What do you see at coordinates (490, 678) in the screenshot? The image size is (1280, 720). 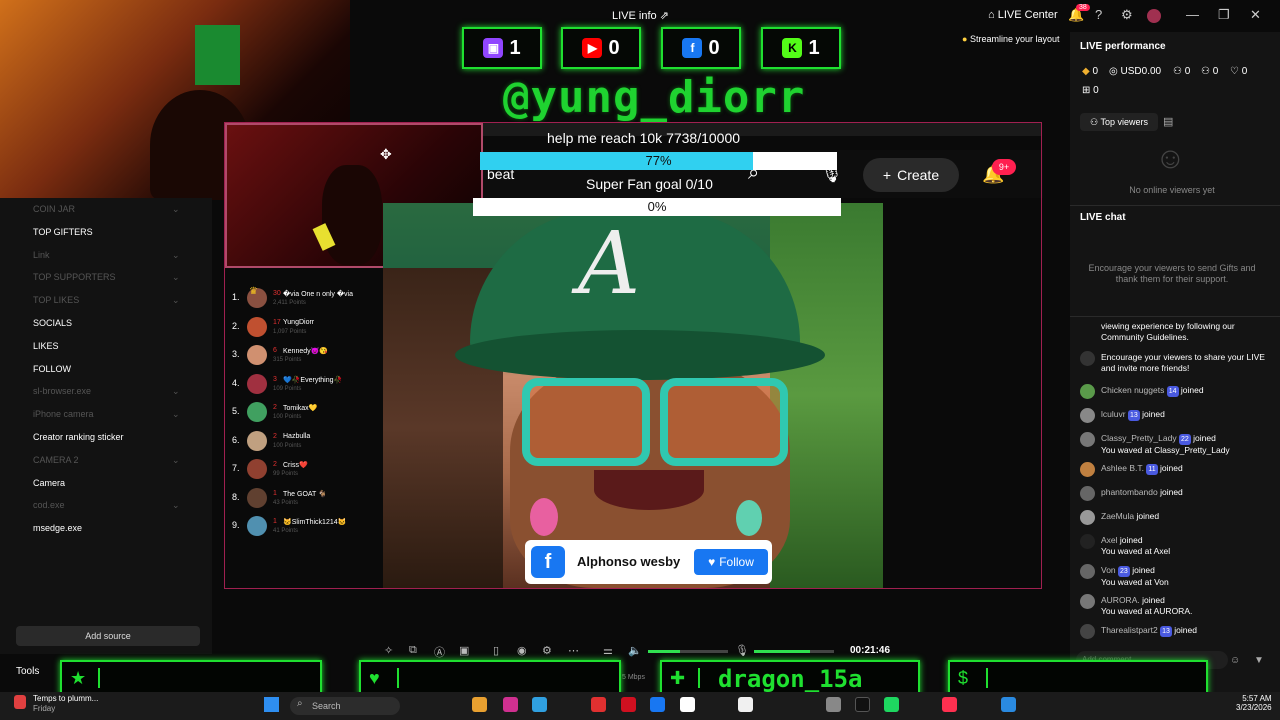 I see `action-box-heart: ♥` at bounding box center [490, 678].